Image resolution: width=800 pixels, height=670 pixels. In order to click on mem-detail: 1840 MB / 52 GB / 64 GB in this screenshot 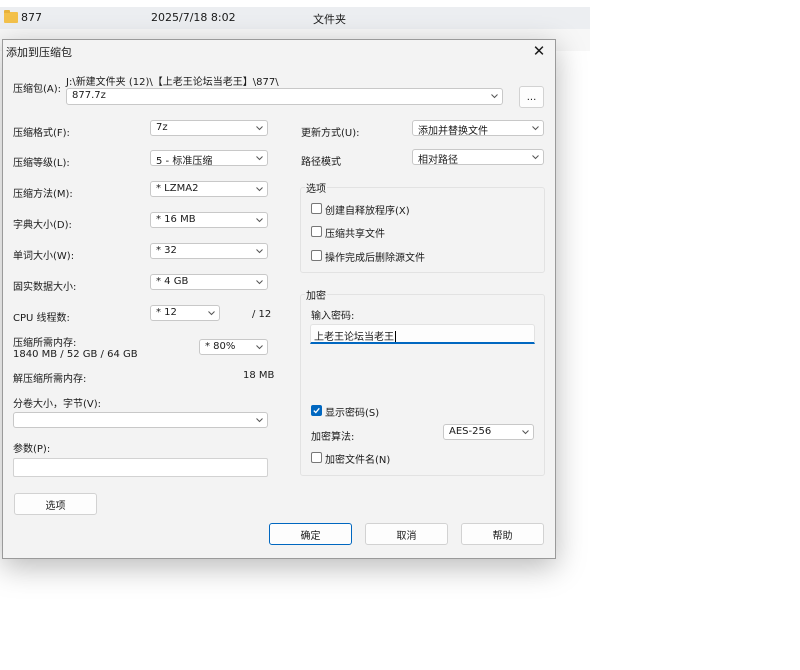, I will do `click(75, 354)`.